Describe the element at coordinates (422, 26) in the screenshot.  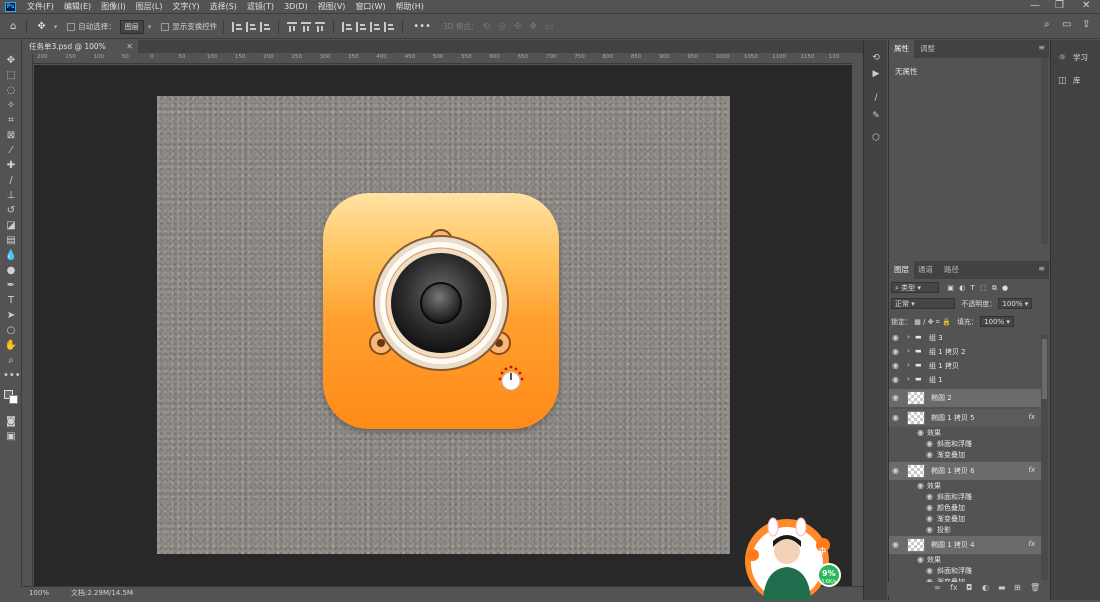
I see `more-options-icon: •••` at that location.